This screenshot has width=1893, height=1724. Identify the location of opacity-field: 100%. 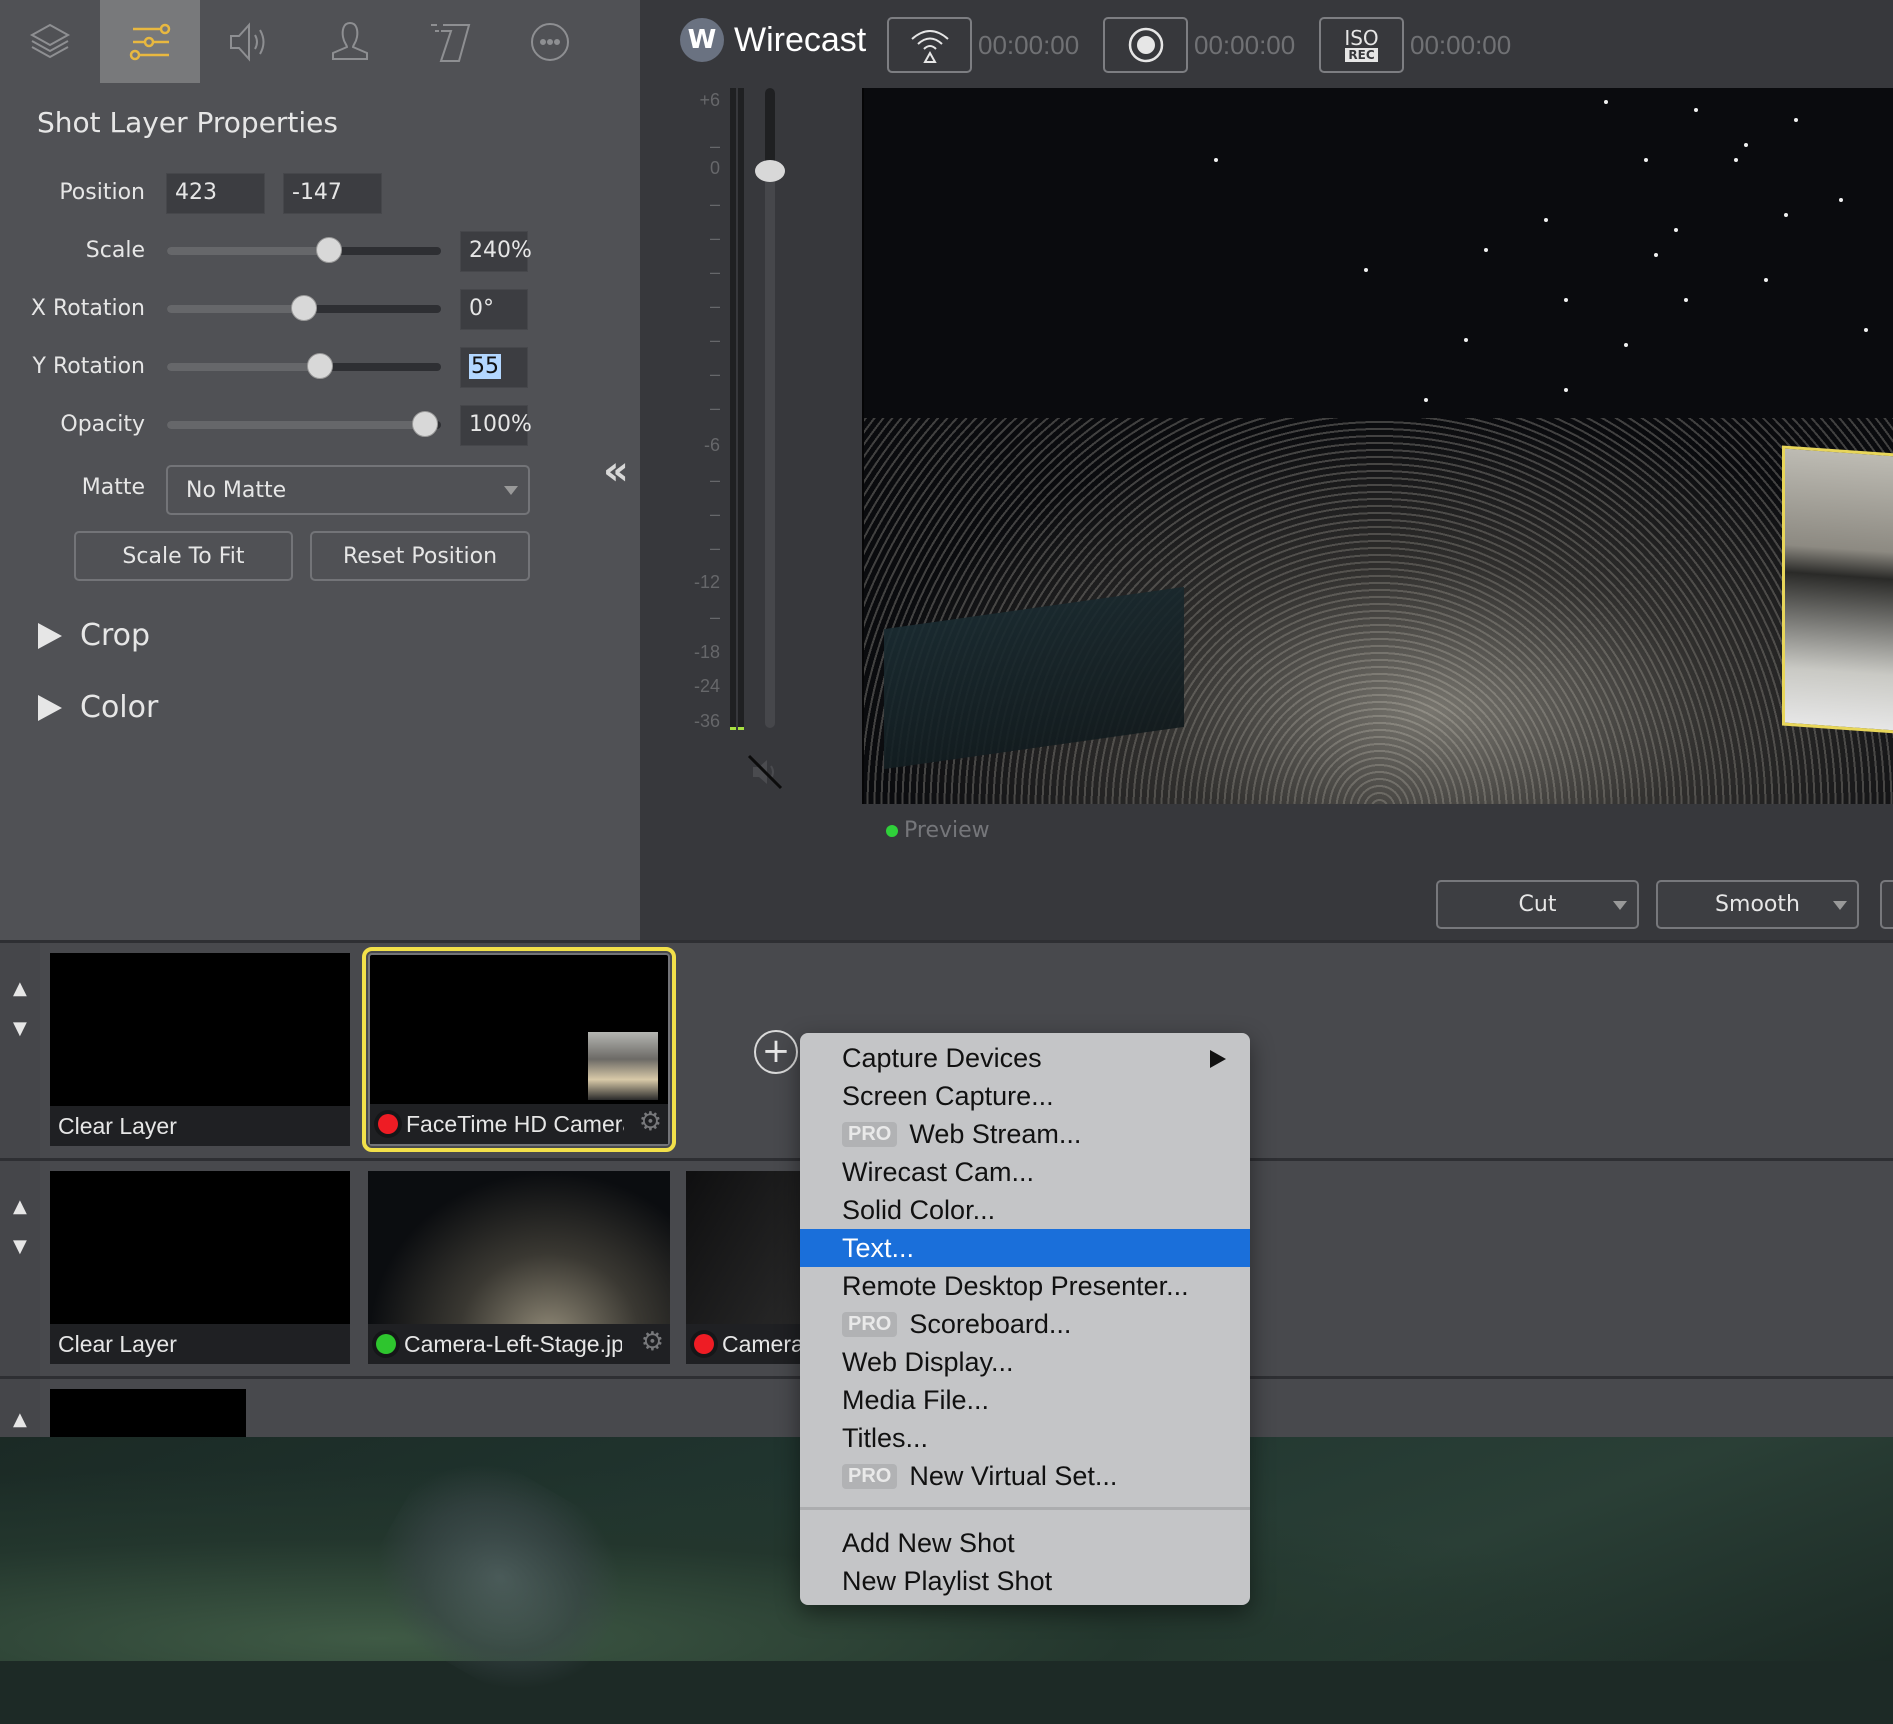
(496, 425).